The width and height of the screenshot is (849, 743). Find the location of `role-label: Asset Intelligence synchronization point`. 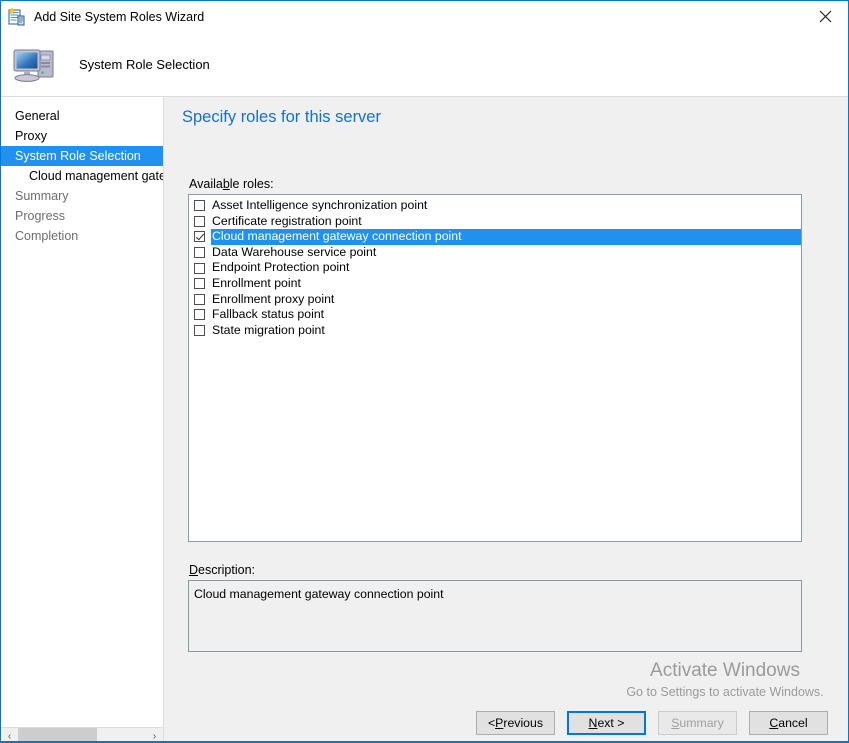

role-label: Asset Intelligence synchronization point is located at coordinates (320, 205).